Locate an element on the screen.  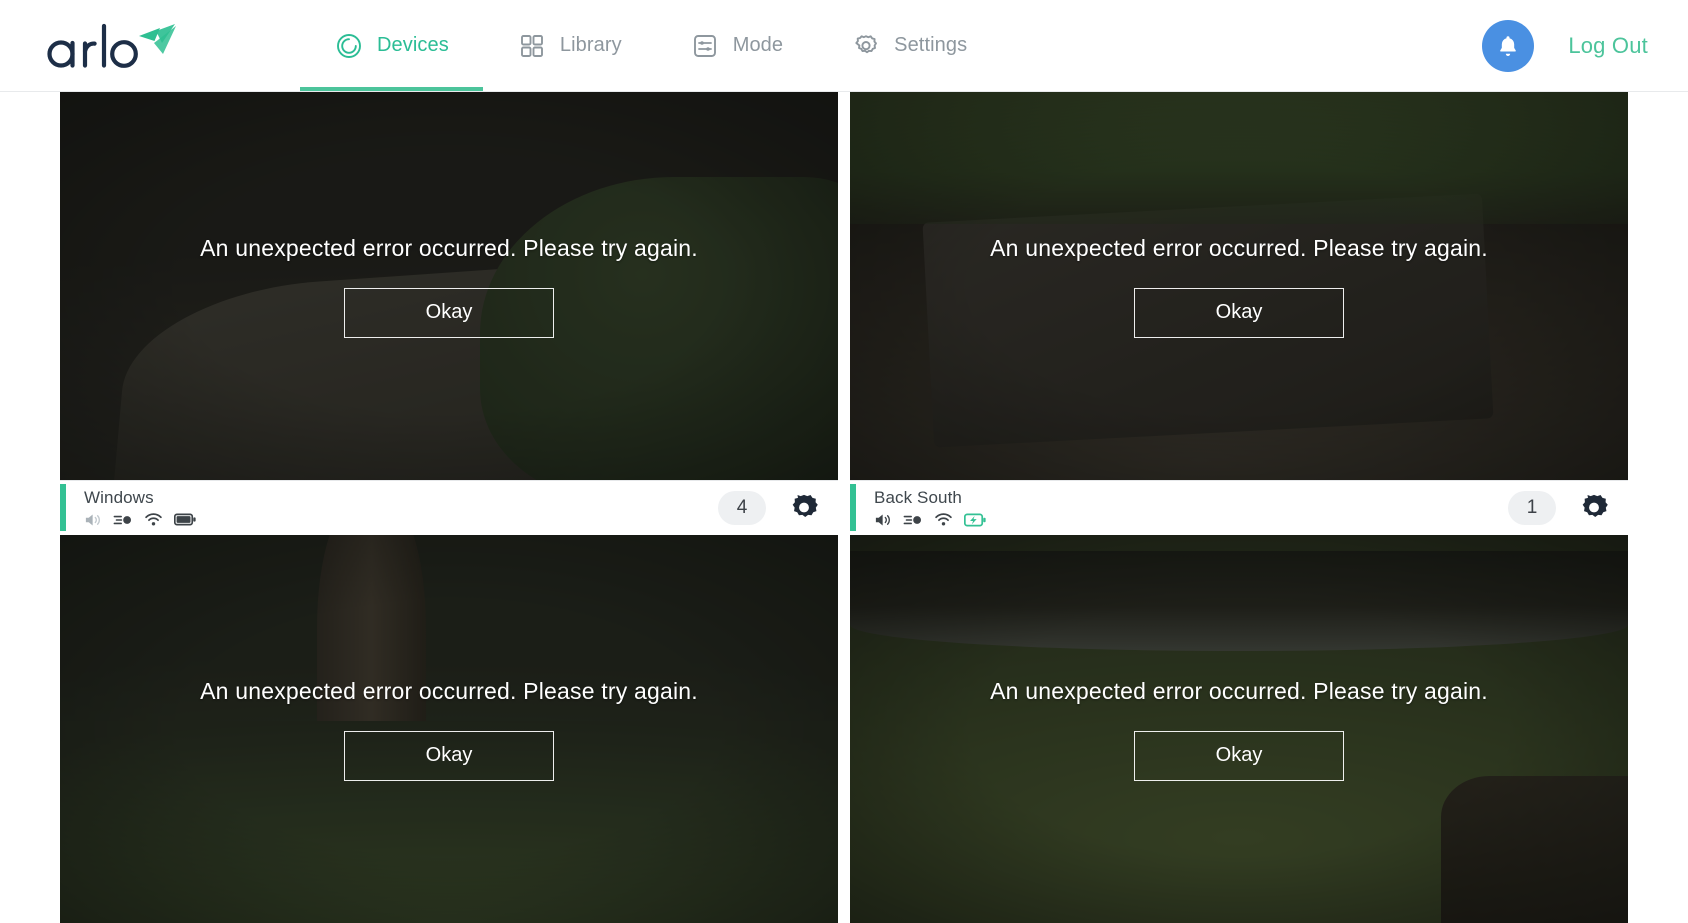
mode-sliders-icon is located at coordinates (705, 46).